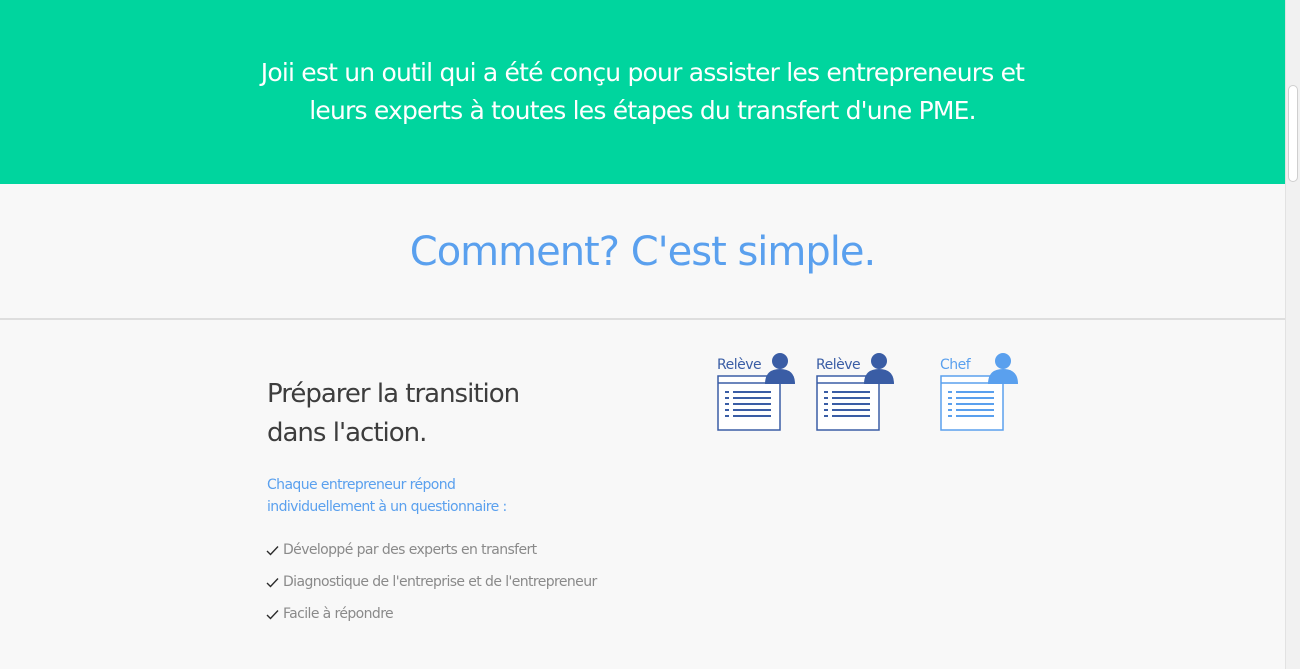 This screenshot has height=669, width=1300. I want to click on feature-lead-line: individuellement à un questionnaire :, so click(387, 507).